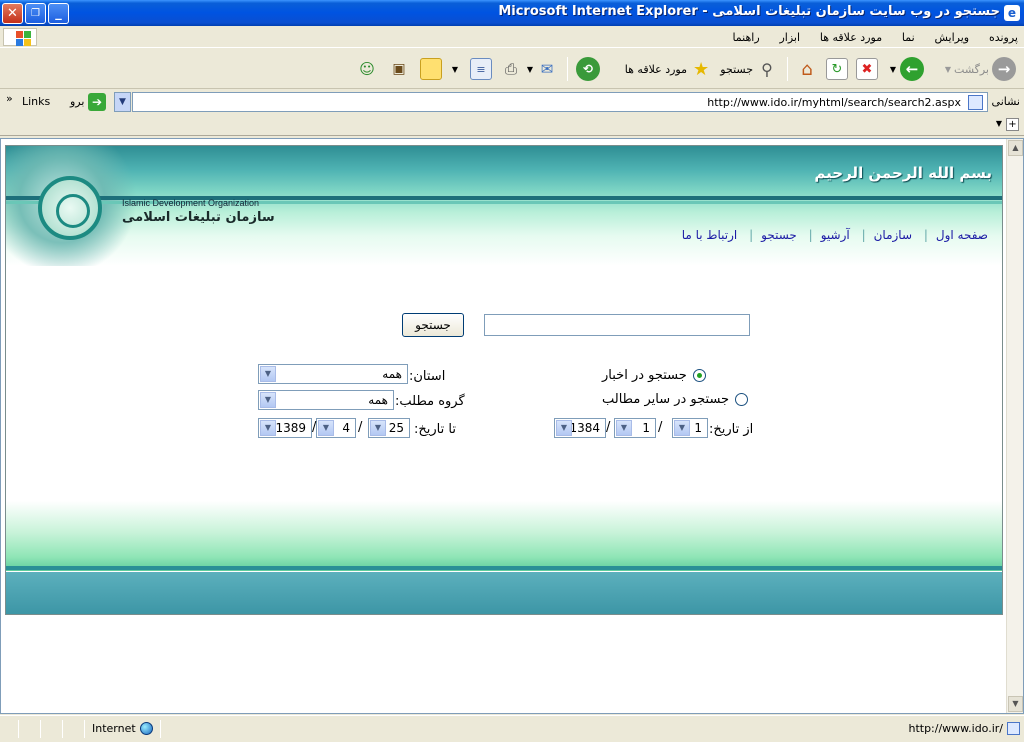 This screenshot has height=742, width=1024. I want to click on history-button: ⟲, so click(588, 69).